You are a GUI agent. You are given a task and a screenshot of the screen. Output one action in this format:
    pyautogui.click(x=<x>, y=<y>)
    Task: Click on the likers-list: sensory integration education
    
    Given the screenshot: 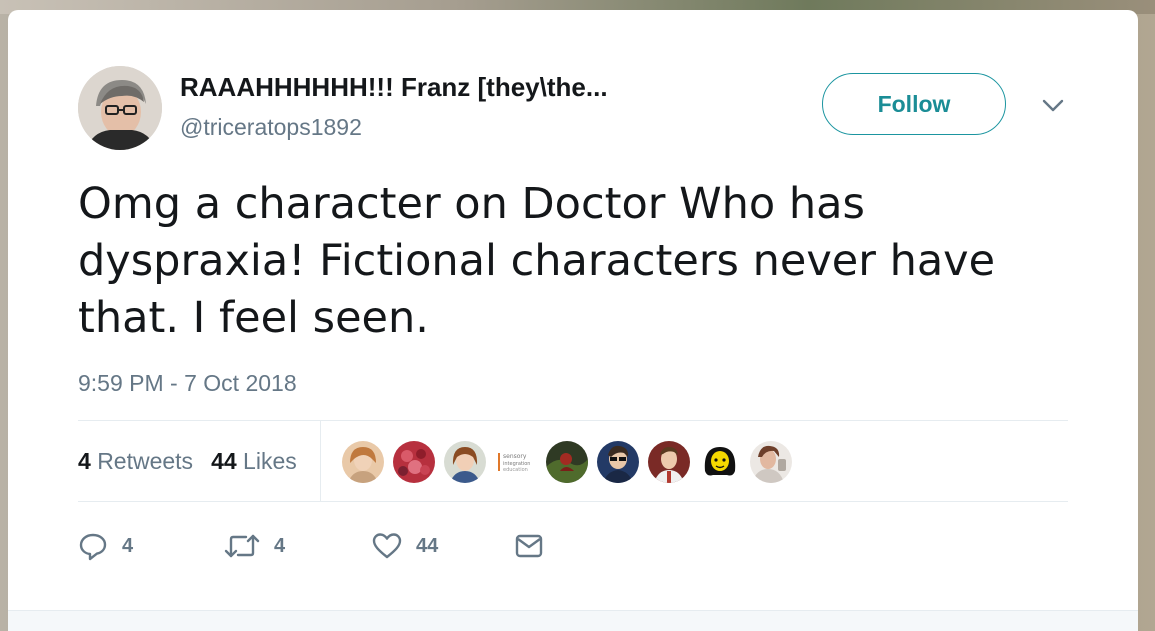 What is the action you would take?
    pyautogui.click(x=571, y=462)
    